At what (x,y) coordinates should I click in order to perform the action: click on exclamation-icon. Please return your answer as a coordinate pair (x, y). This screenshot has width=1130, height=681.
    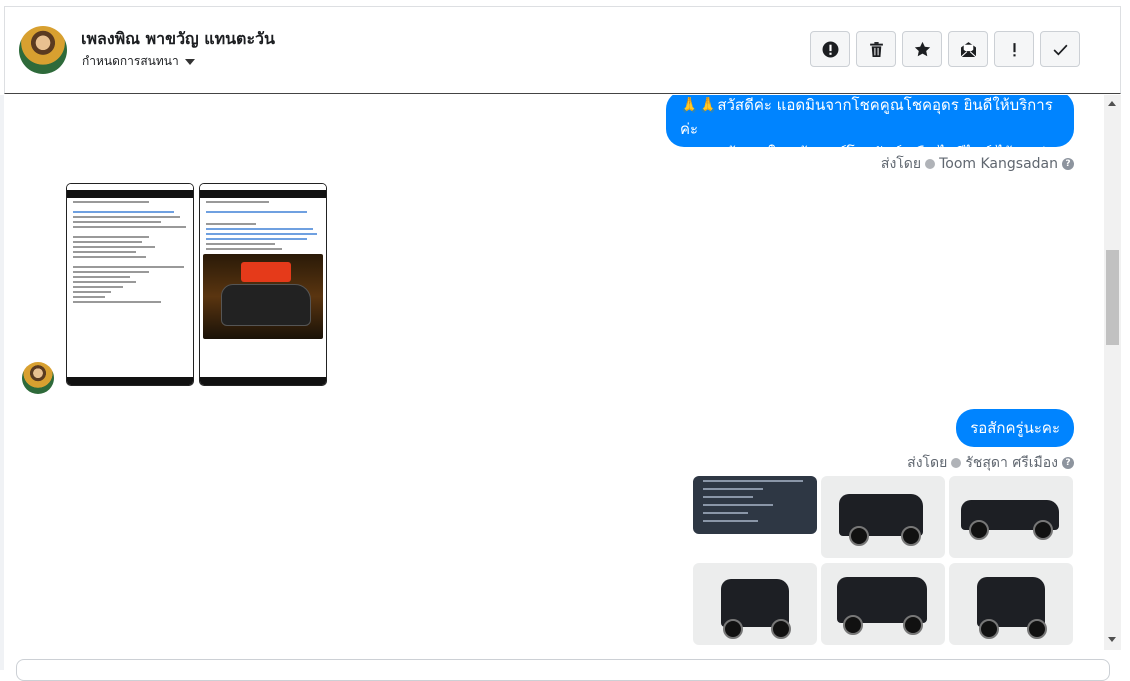
    Looking at the image, I should click on (1014, 49).